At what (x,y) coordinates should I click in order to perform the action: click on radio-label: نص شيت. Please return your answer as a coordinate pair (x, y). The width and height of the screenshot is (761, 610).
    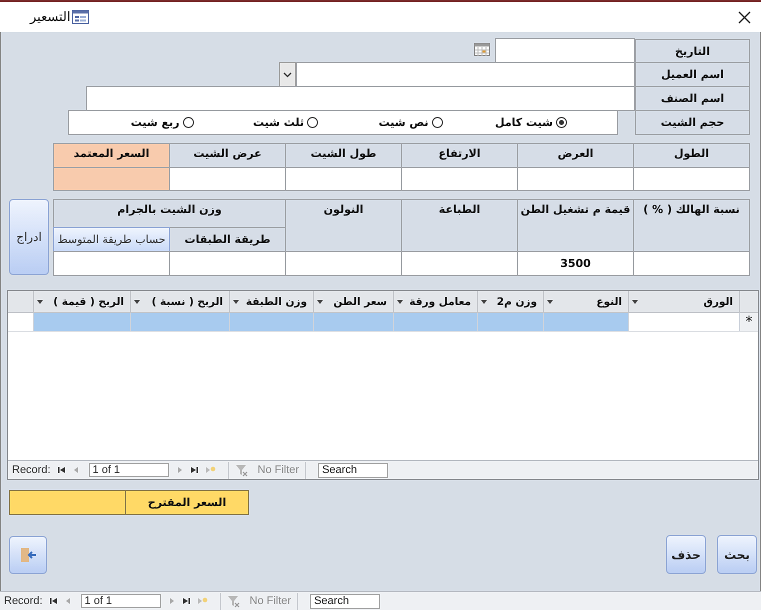
    Looking at the image, I should click on (403, 122).